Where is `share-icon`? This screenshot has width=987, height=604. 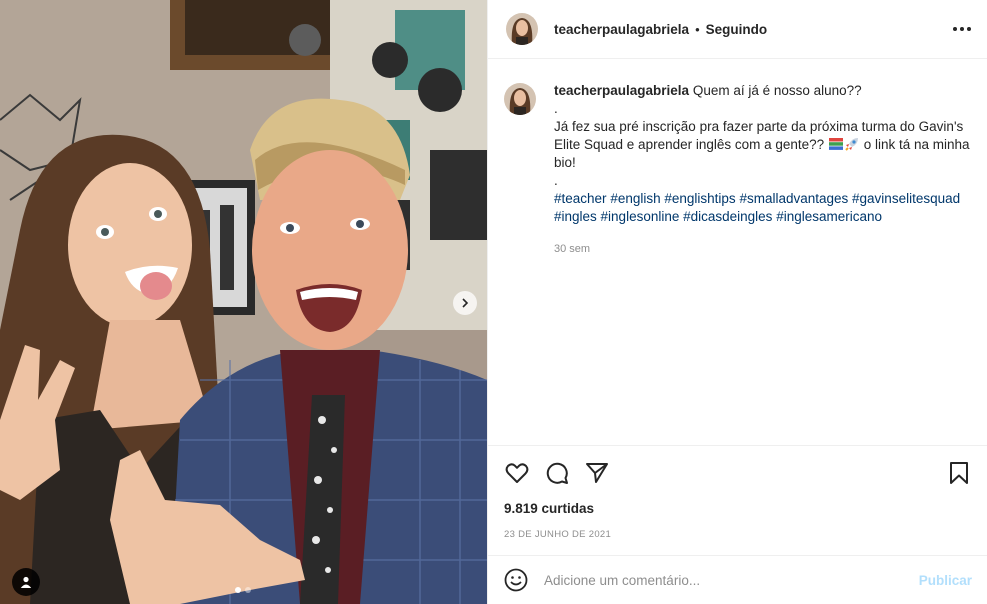
share-icon is located at coordinates (597, 473).